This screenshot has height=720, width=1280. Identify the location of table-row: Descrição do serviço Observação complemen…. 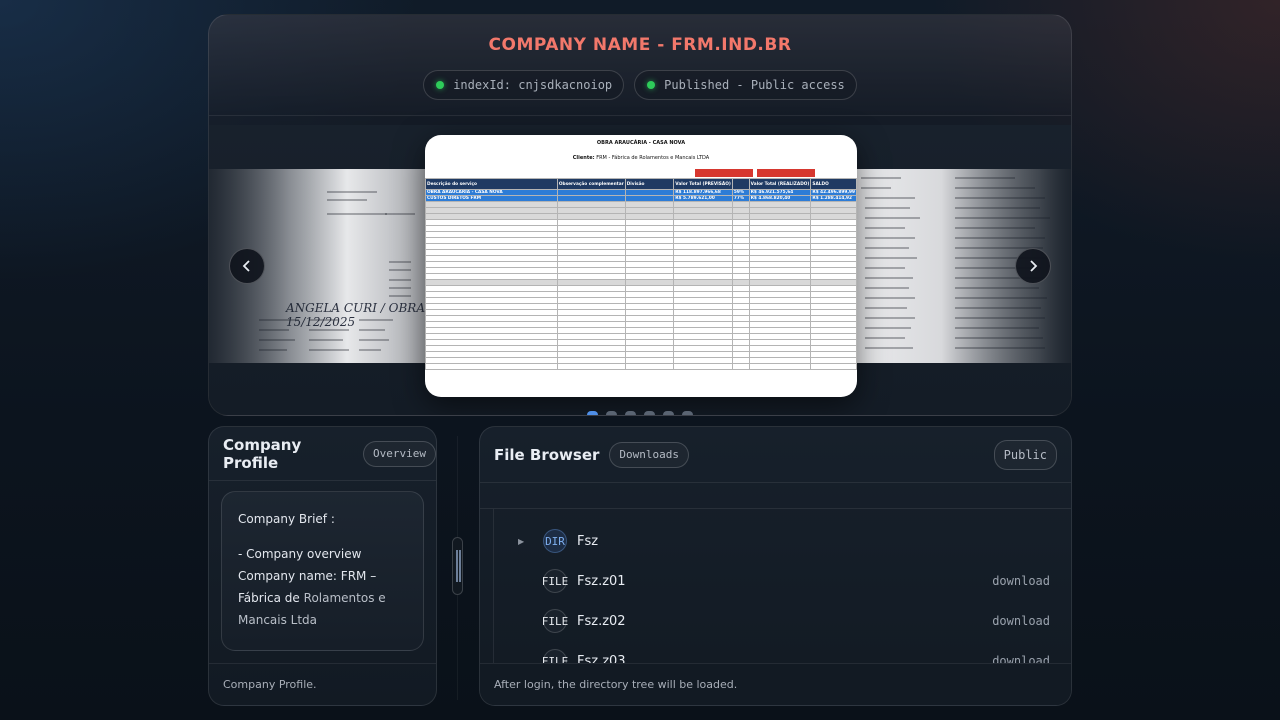
(641, 184).